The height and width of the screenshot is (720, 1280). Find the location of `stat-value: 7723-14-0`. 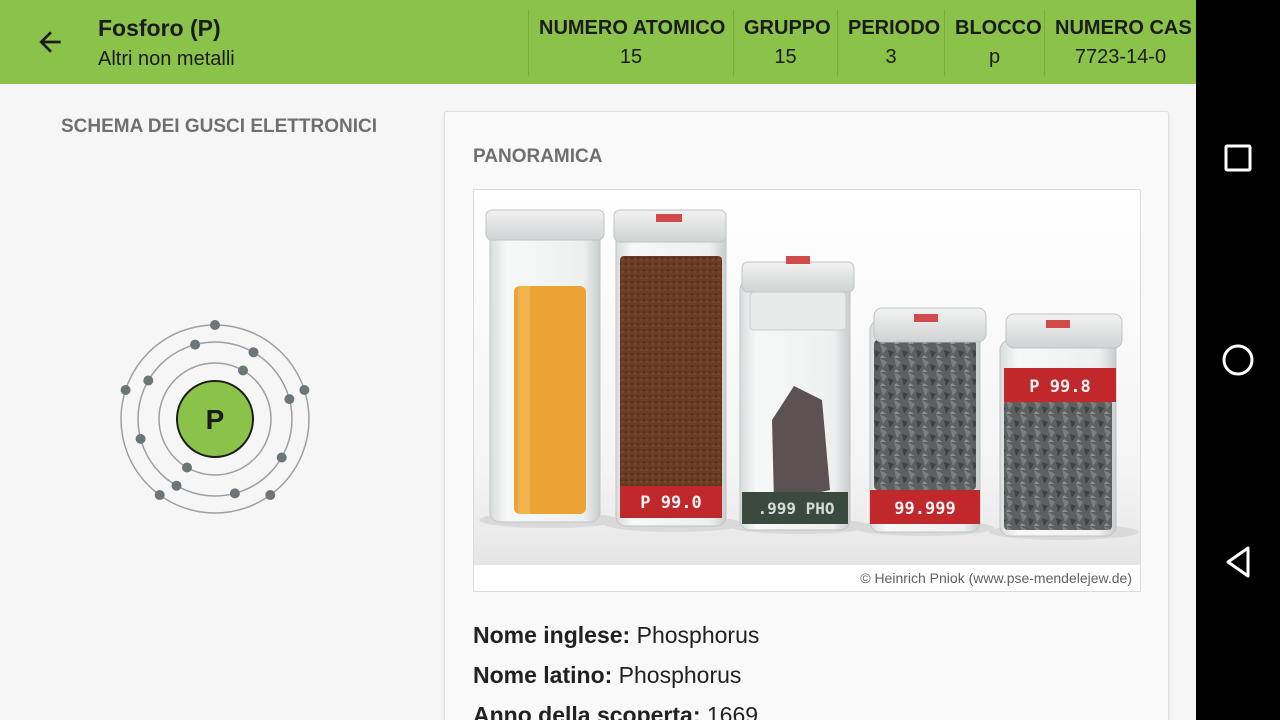

stat-value: 7723-14-0 is located at coordinates (1120, 57).